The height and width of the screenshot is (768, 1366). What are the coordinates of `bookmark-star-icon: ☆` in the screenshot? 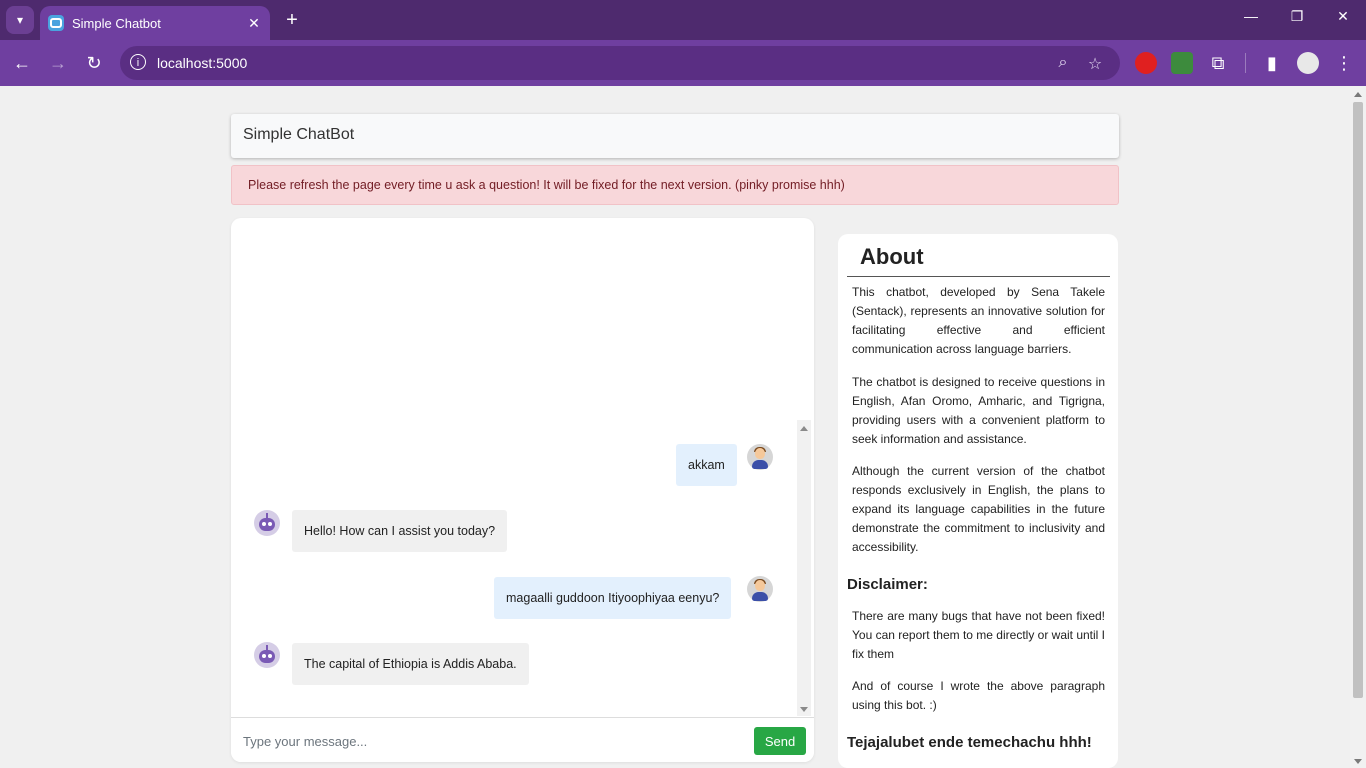 It's located at (1095, 64).